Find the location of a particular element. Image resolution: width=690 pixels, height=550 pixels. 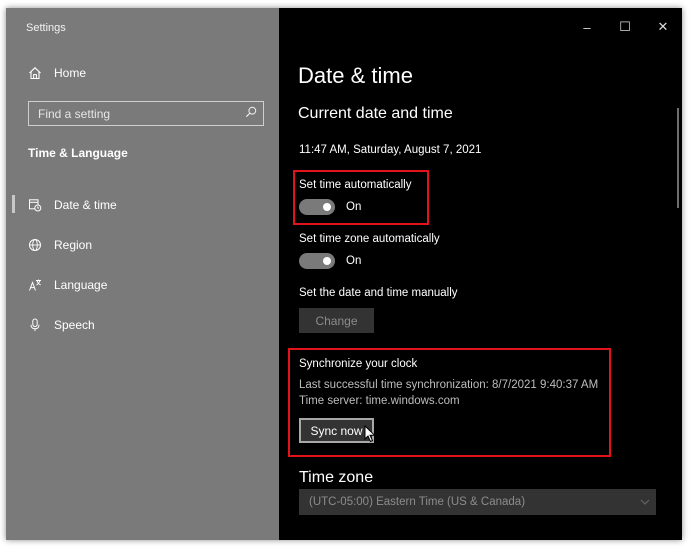

scrollbar is located at coordinates (678, 158).